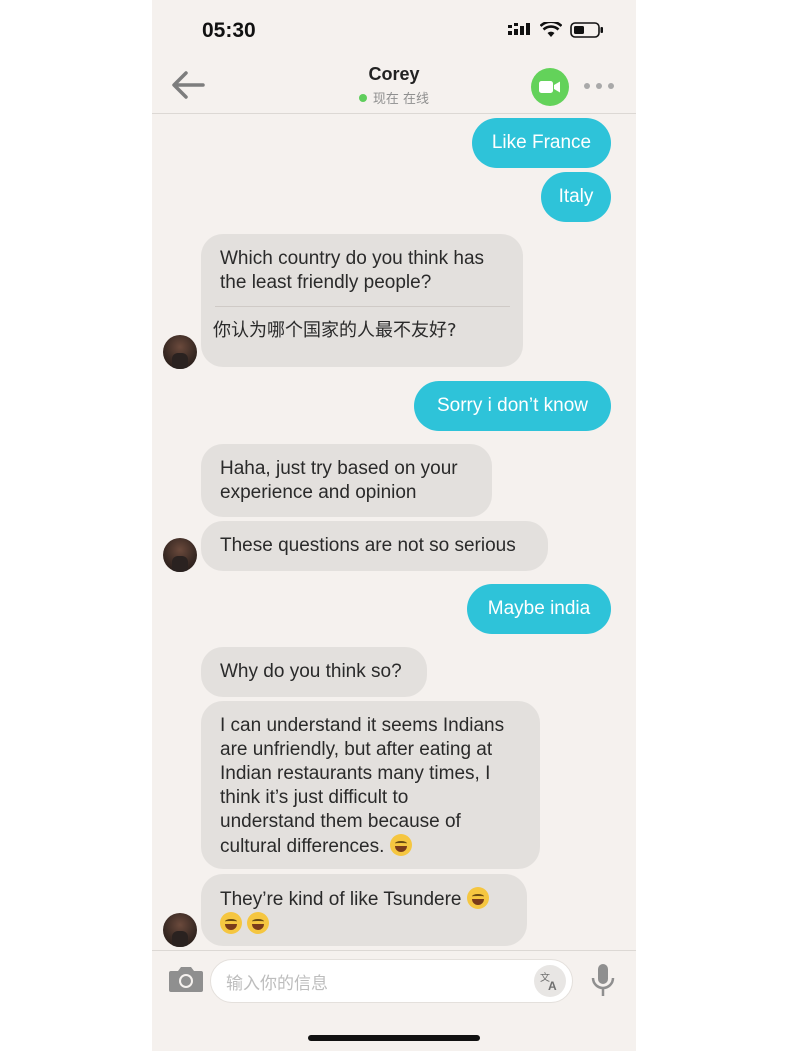 This screenshot has width=788, height=1051. Describe the element at coordinates (394, 1038) in the screenshot. I see `home-indicator` at that location.